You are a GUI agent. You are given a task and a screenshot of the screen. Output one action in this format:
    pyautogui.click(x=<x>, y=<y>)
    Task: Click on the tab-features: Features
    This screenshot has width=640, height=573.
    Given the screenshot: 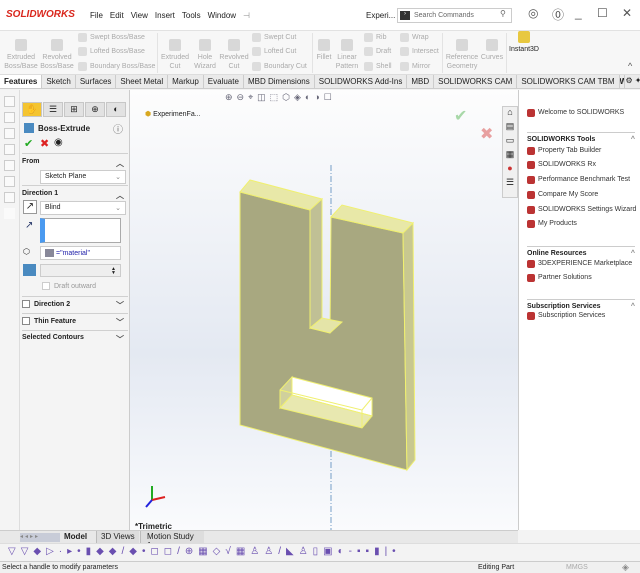 What is the action you would take?
    pyautogui.click(x=21, y=81)
    